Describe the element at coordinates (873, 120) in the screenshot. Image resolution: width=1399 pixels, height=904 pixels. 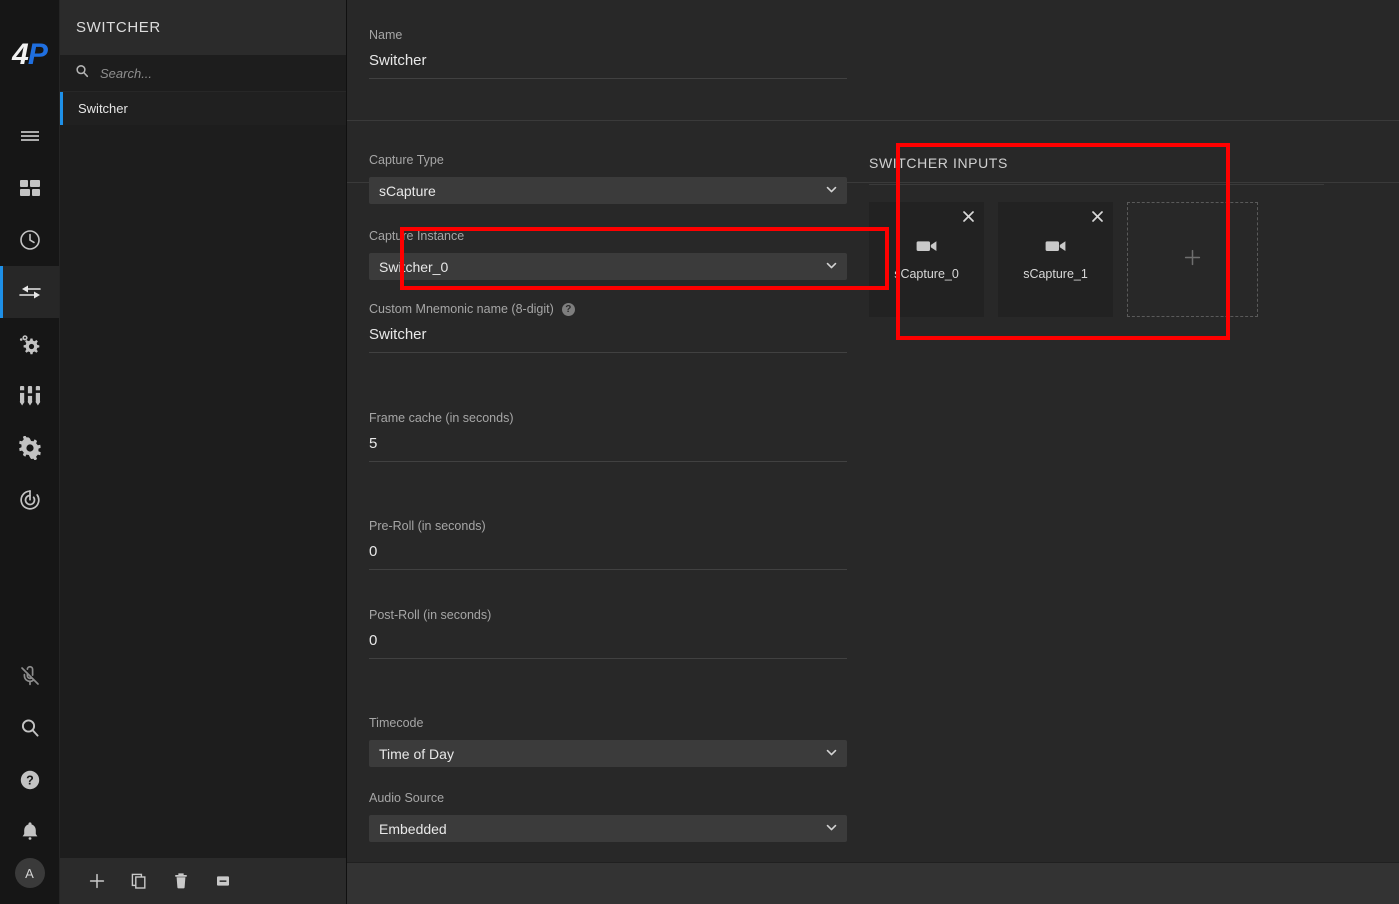
I see `section-divider-top` at that location.